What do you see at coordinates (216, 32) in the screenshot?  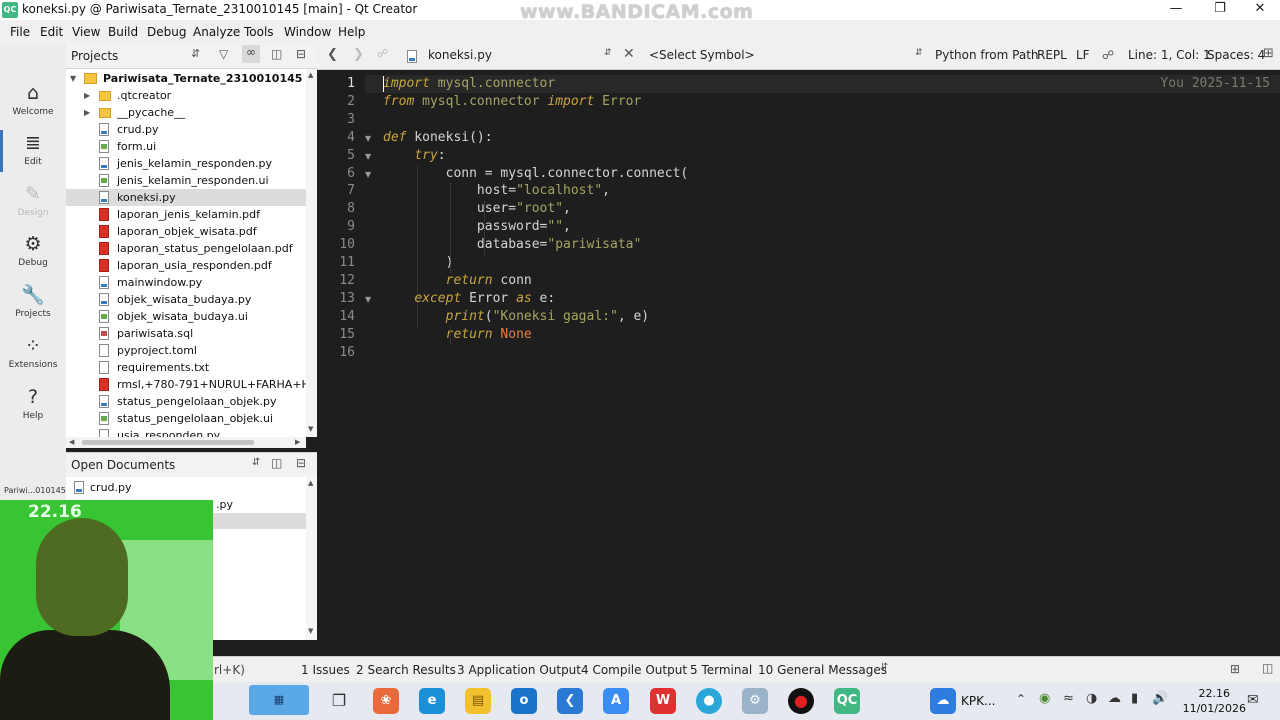 I see `menu-analyze: Analyze` at bounding box center [216, 32].